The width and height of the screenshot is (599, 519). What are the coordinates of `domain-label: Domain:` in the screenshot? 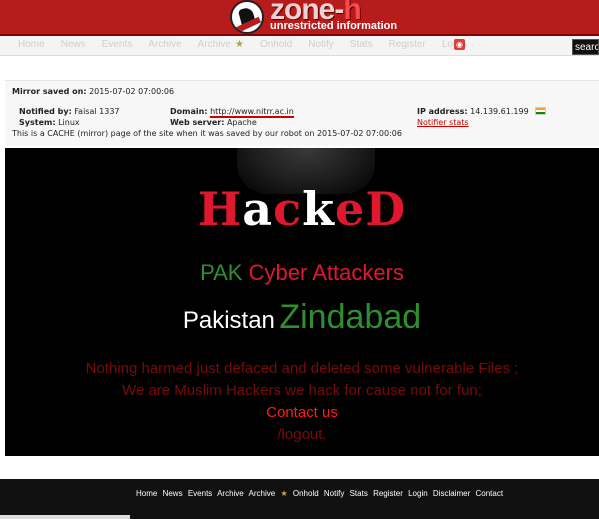 It's located at (189, 111).